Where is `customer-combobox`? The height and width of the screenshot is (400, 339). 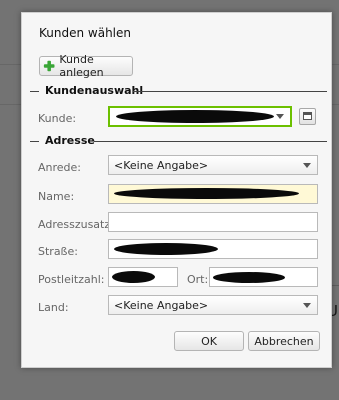
customer-combobox is located at coordinates (200, 116).